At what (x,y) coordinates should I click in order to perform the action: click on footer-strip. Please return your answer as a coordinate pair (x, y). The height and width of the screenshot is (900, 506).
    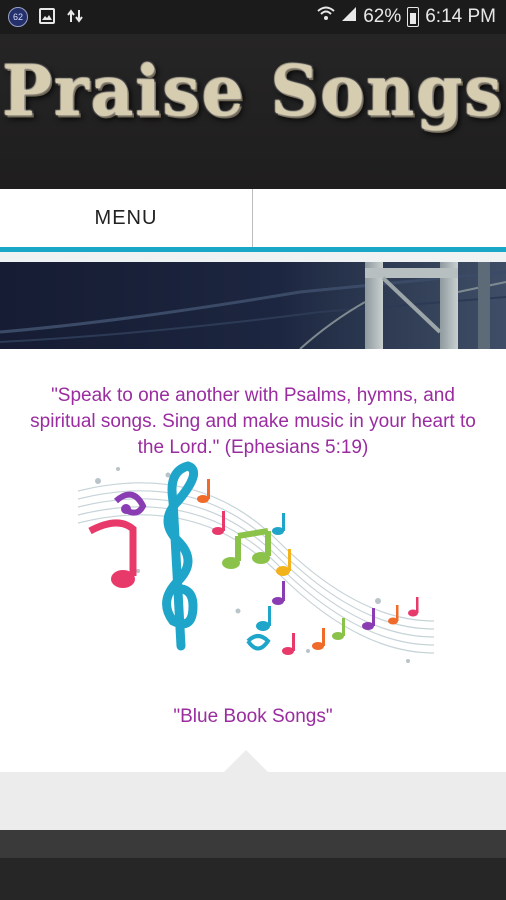
    Looking at the image, I should click on (253, 844).